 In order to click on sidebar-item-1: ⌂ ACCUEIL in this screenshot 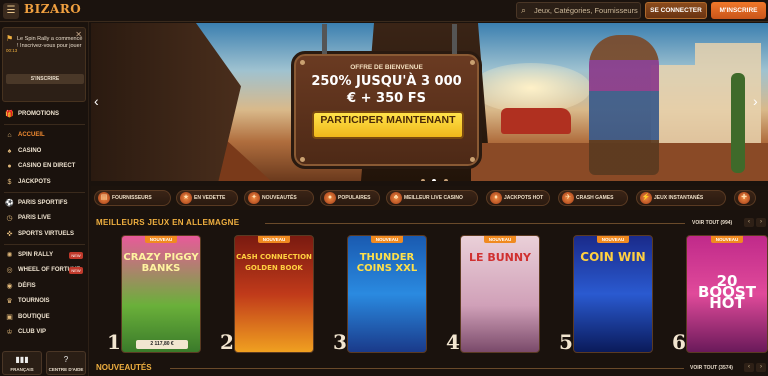, I will do `click(44, 135)`.